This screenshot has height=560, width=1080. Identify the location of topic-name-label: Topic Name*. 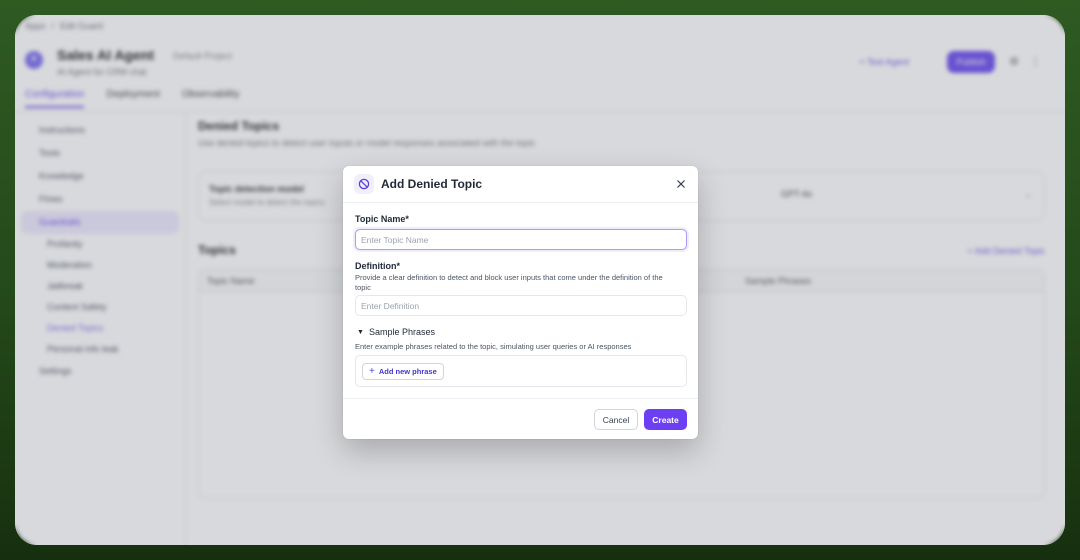
(382, 219).